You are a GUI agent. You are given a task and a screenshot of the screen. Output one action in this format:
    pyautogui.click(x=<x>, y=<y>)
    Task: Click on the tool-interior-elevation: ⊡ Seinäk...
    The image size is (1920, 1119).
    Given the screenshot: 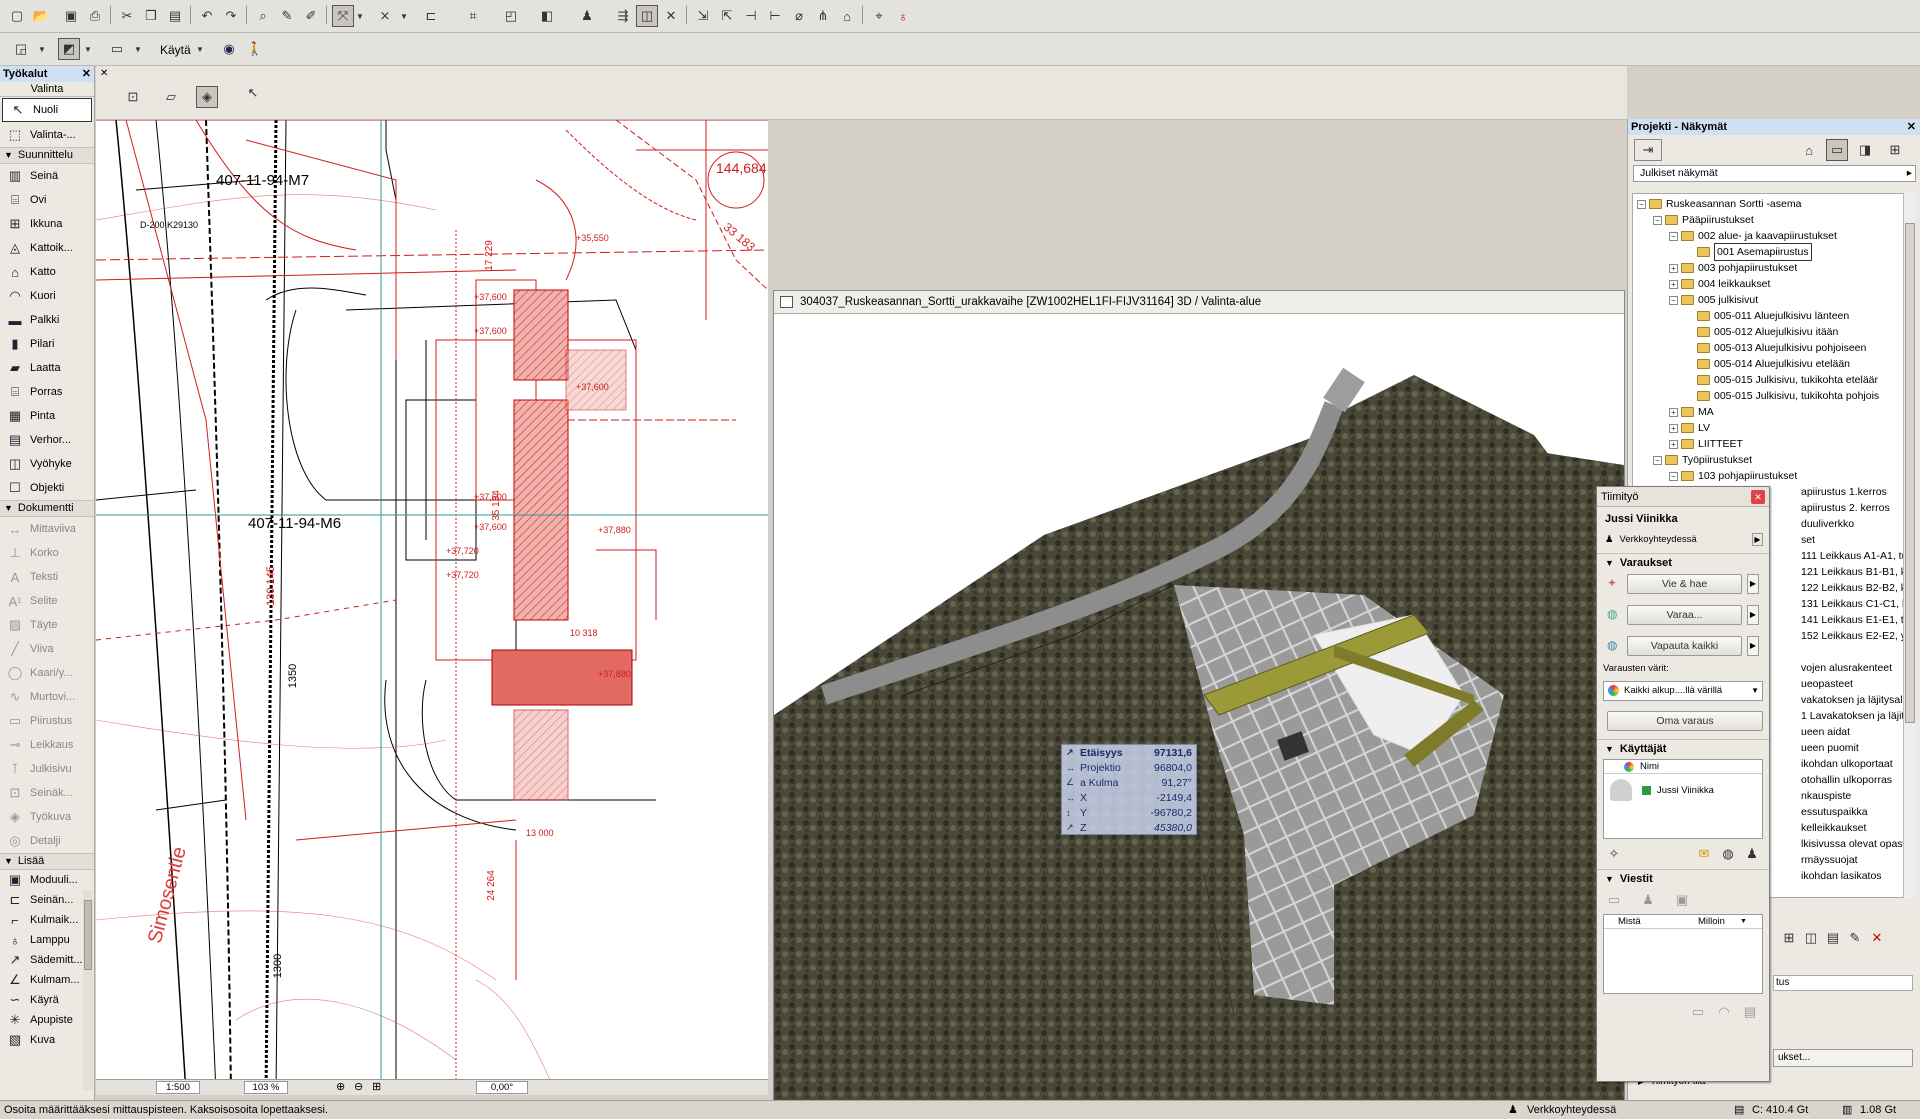 What is the action you would take?
    pyautogui.click(x=47, y=793)
    